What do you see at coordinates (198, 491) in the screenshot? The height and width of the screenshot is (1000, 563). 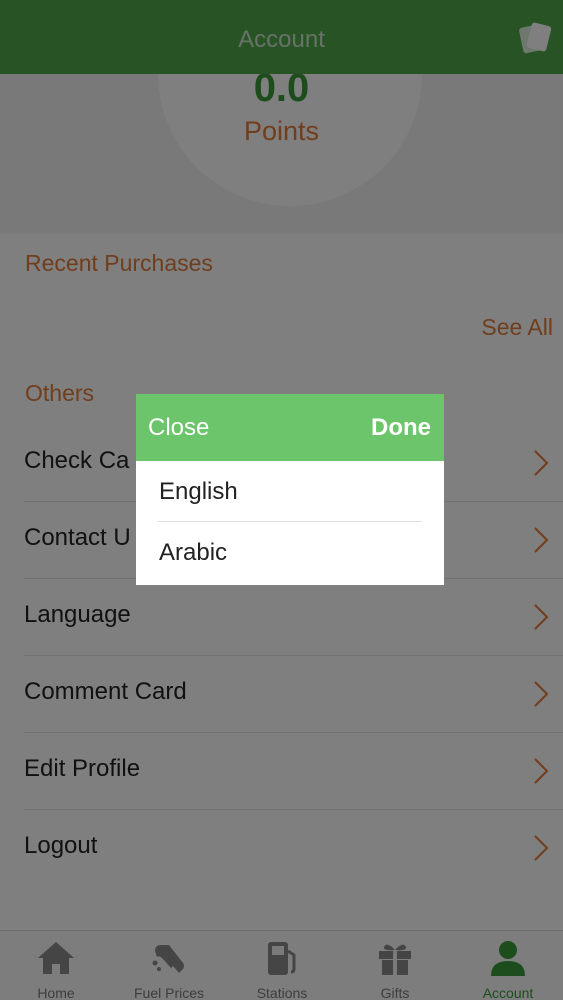 I see `option-label: English` at bounding box center [198, 491].